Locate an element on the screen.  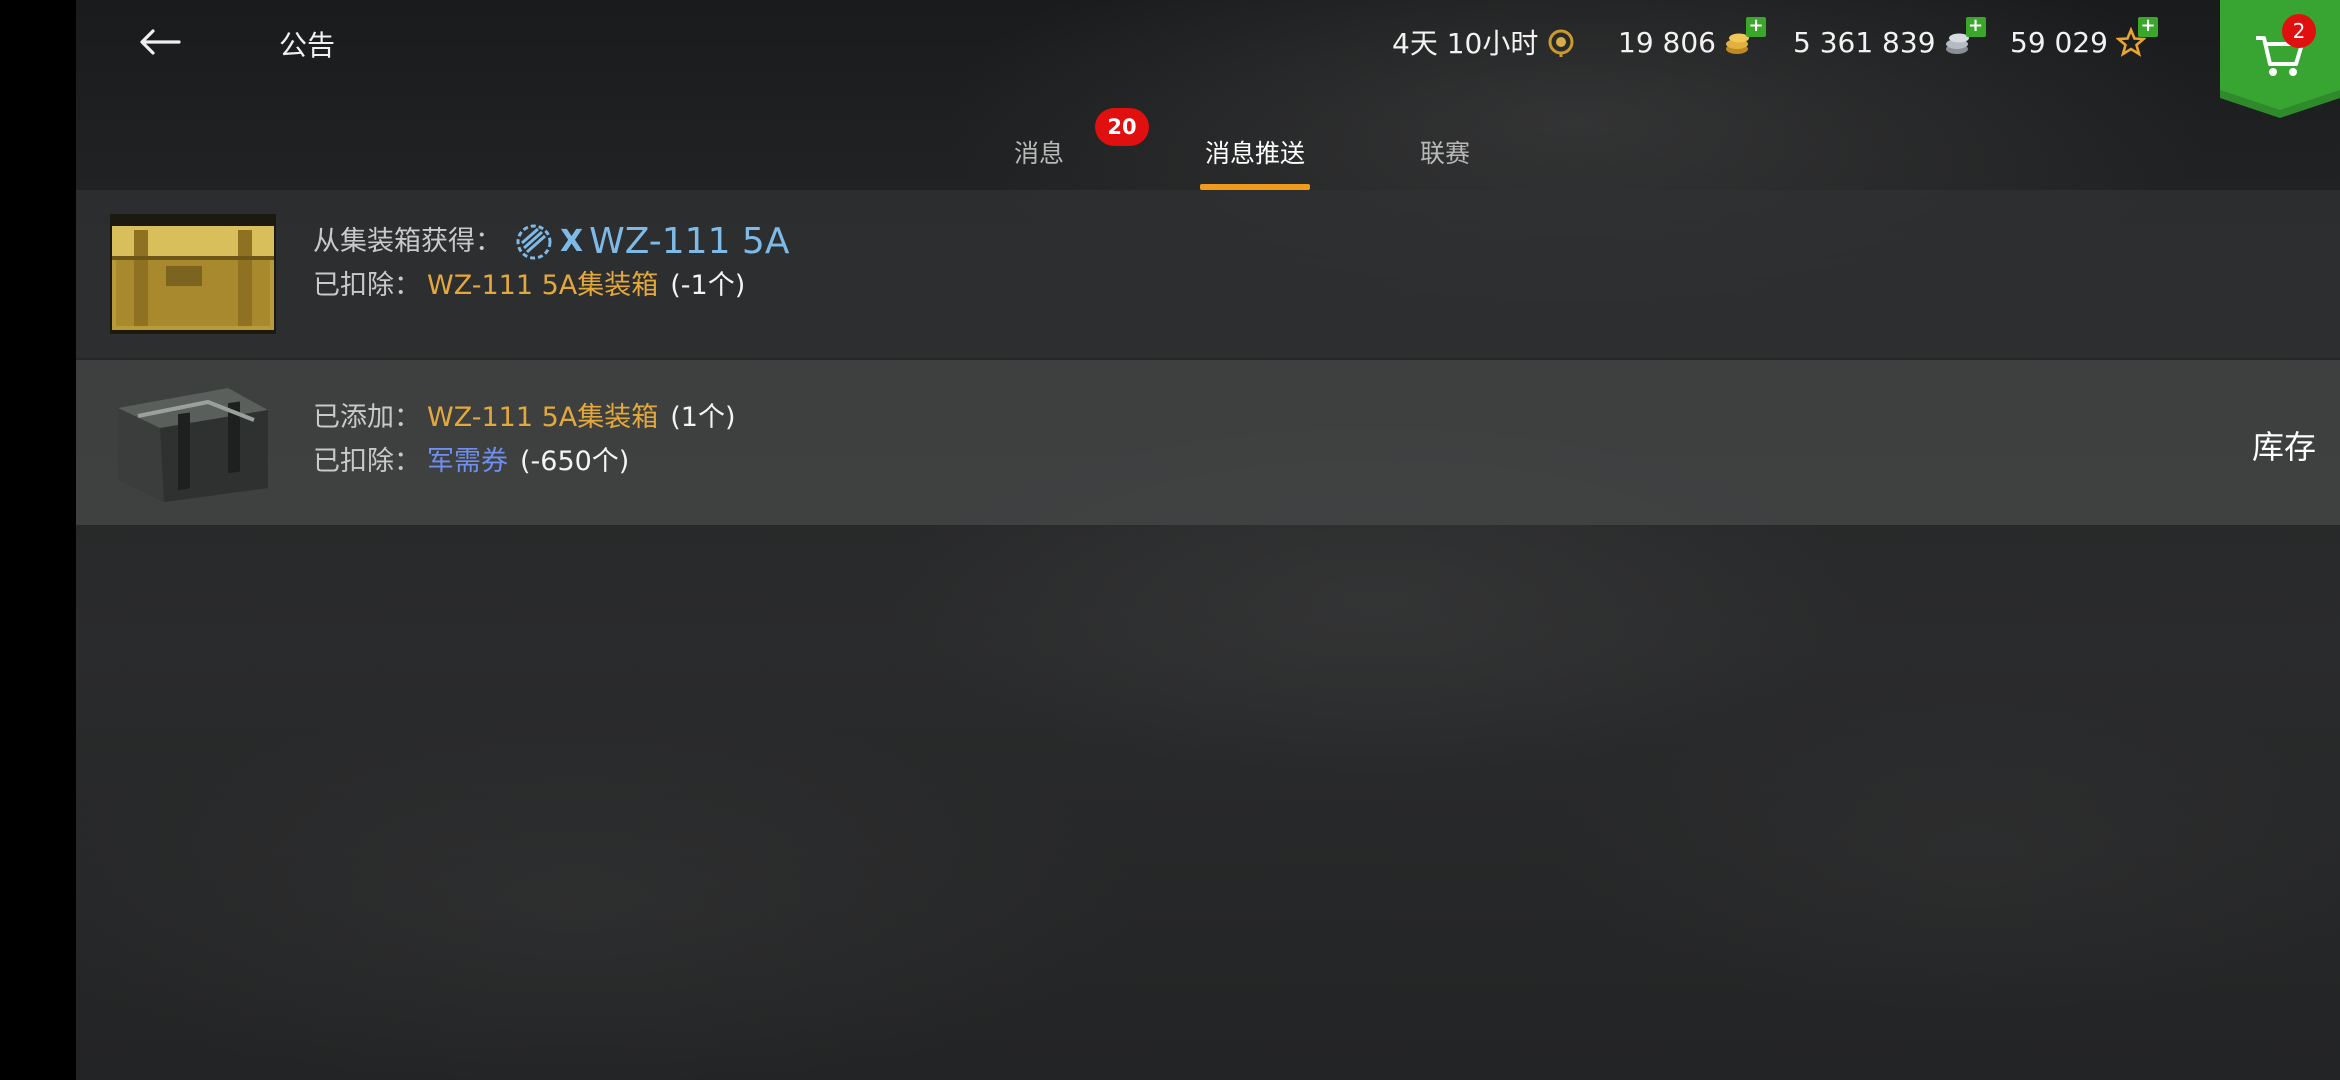
buy-gold-plus-icon: + is located at coordinates (1755, 27).